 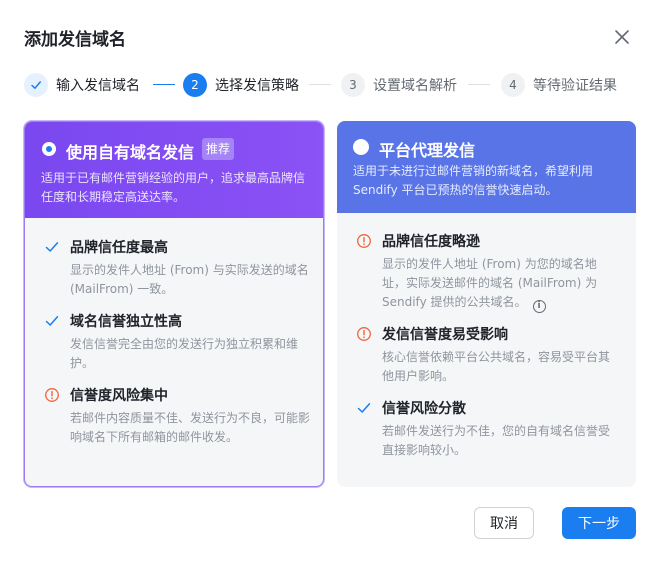 I want to click on step-1: 输入发信域名, so click(x=82, y=85).